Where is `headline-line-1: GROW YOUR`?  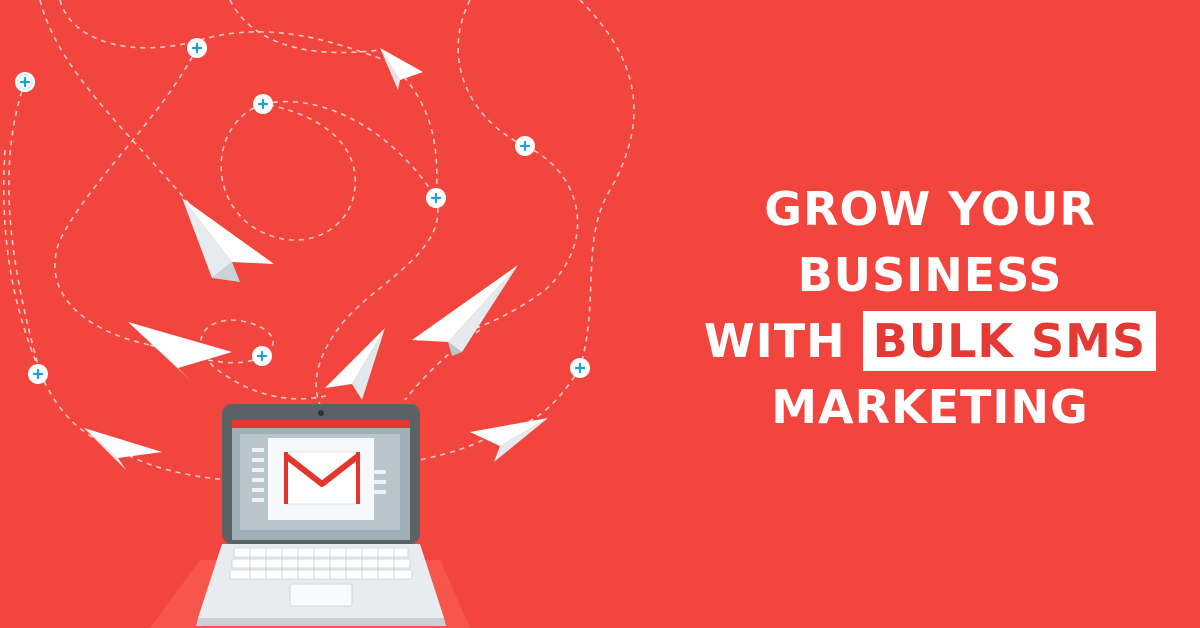
headline-line-1: GROW YOUR is located at coordinates (930, 209).